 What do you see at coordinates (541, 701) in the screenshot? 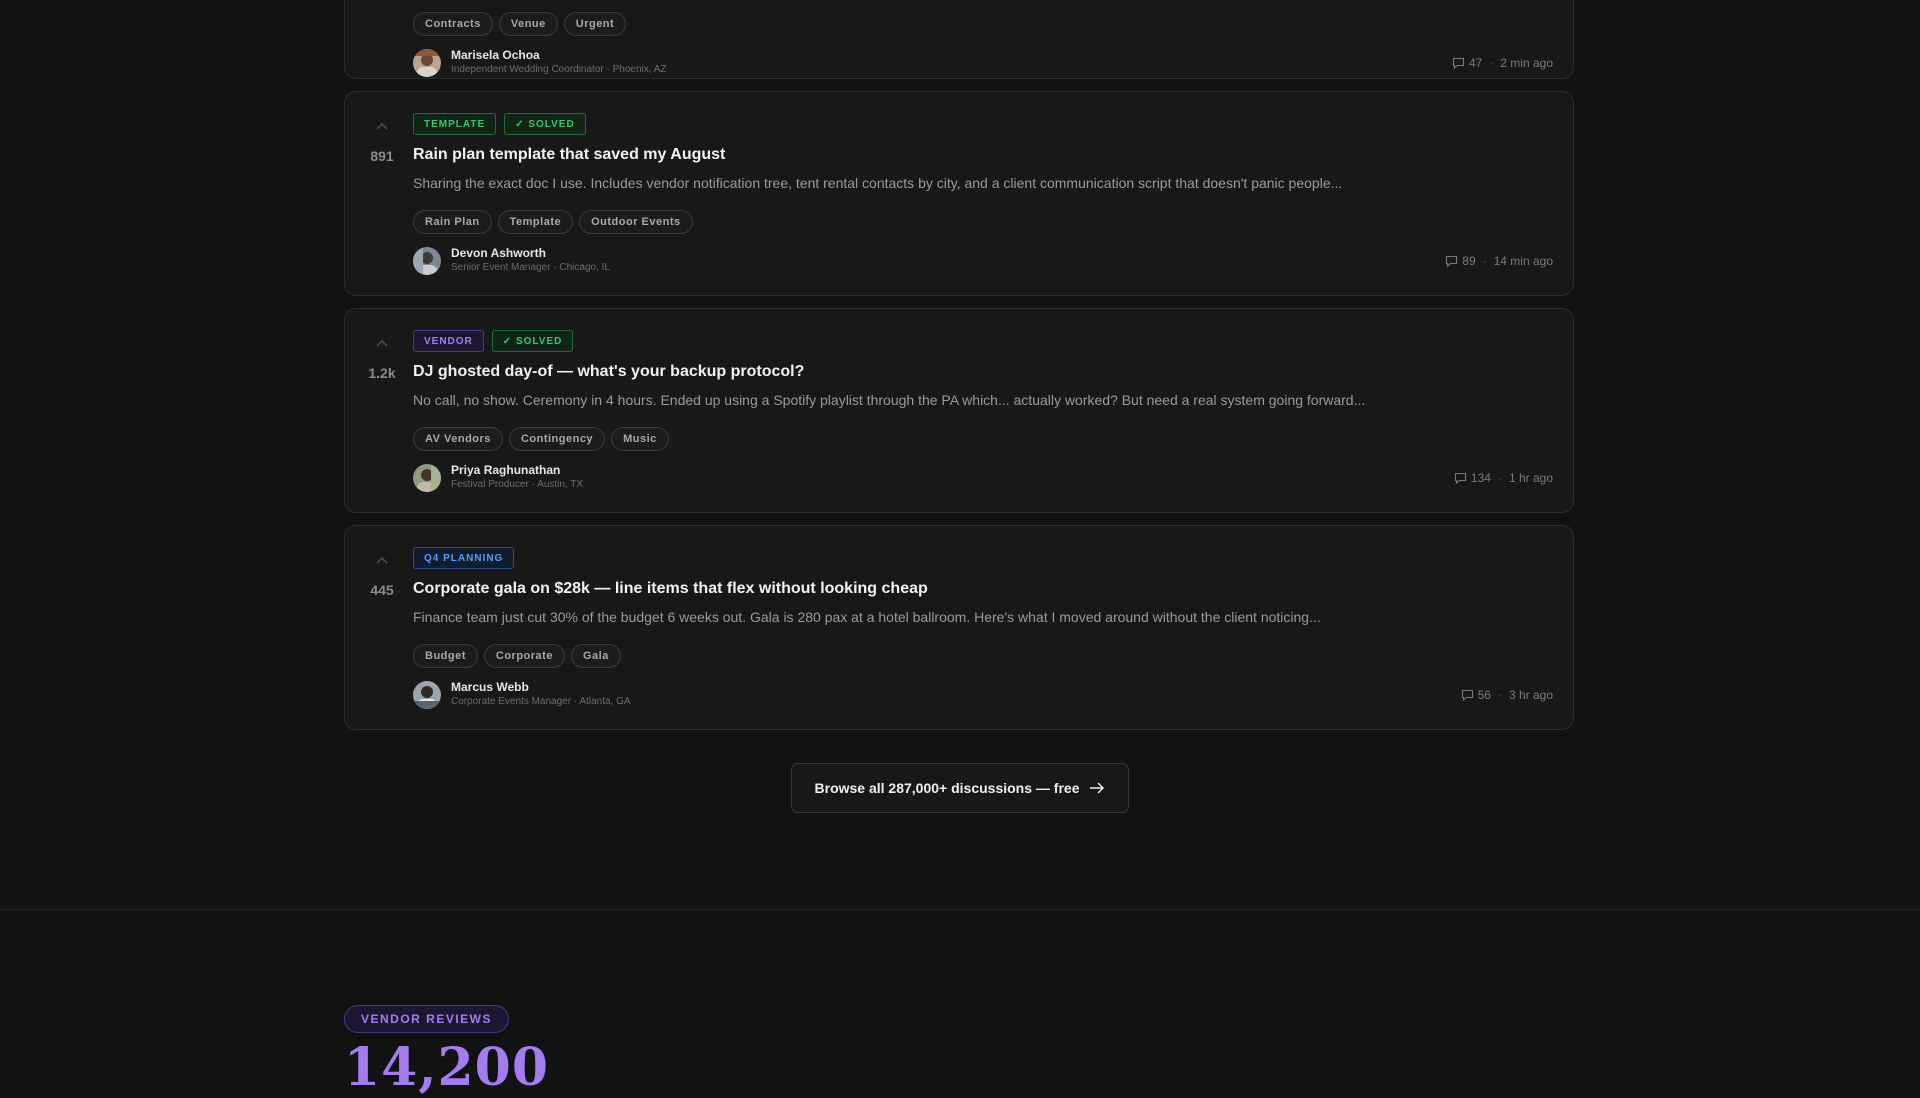
I see `author-role: Corporate Events Manager · Atlanta, GA` at bounding box center [541, 701].